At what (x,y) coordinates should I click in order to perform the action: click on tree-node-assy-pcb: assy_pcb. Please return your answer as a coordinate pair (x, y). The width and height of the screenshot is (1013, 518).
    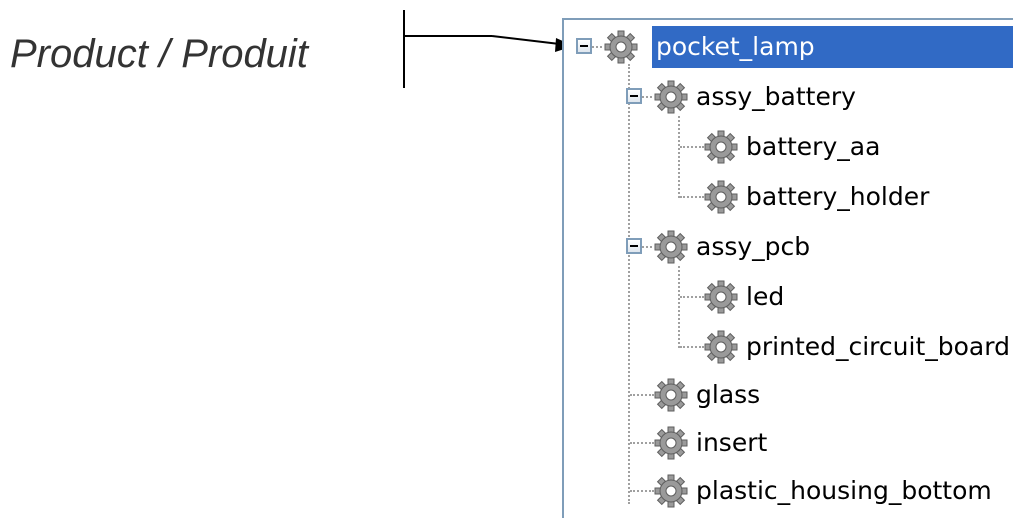
    Looking at the image, I should click on (753, 247).